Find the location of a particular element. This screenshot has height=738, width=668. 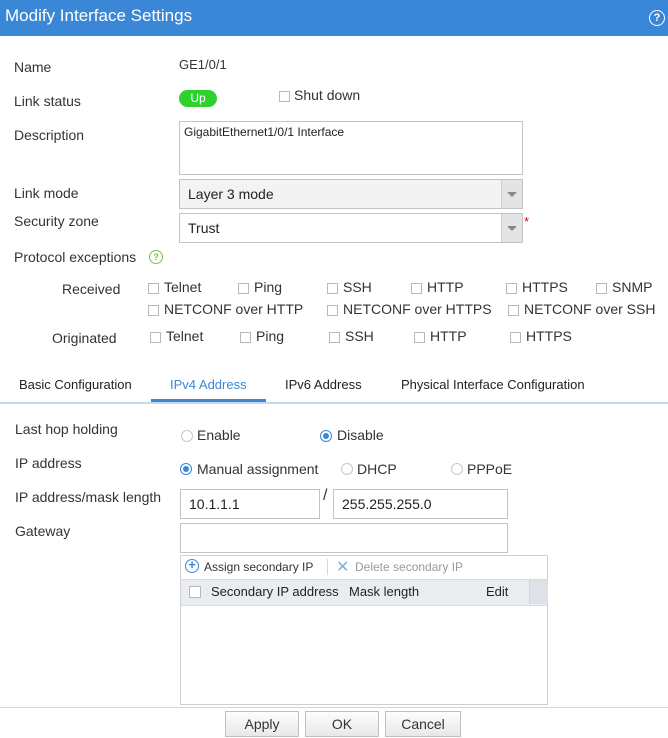

mask-input: 255.255.255.0 is located at coordinates (420, 504).